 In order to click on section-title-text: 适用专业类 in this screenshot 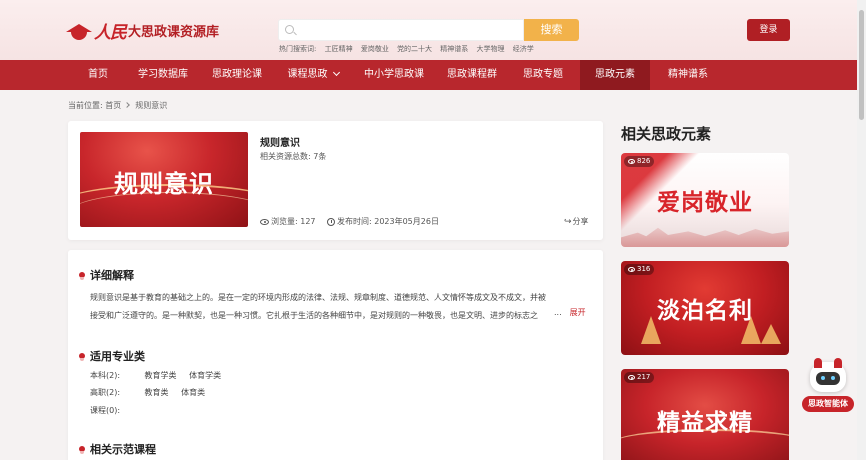, I will do `click(117, 356)`.